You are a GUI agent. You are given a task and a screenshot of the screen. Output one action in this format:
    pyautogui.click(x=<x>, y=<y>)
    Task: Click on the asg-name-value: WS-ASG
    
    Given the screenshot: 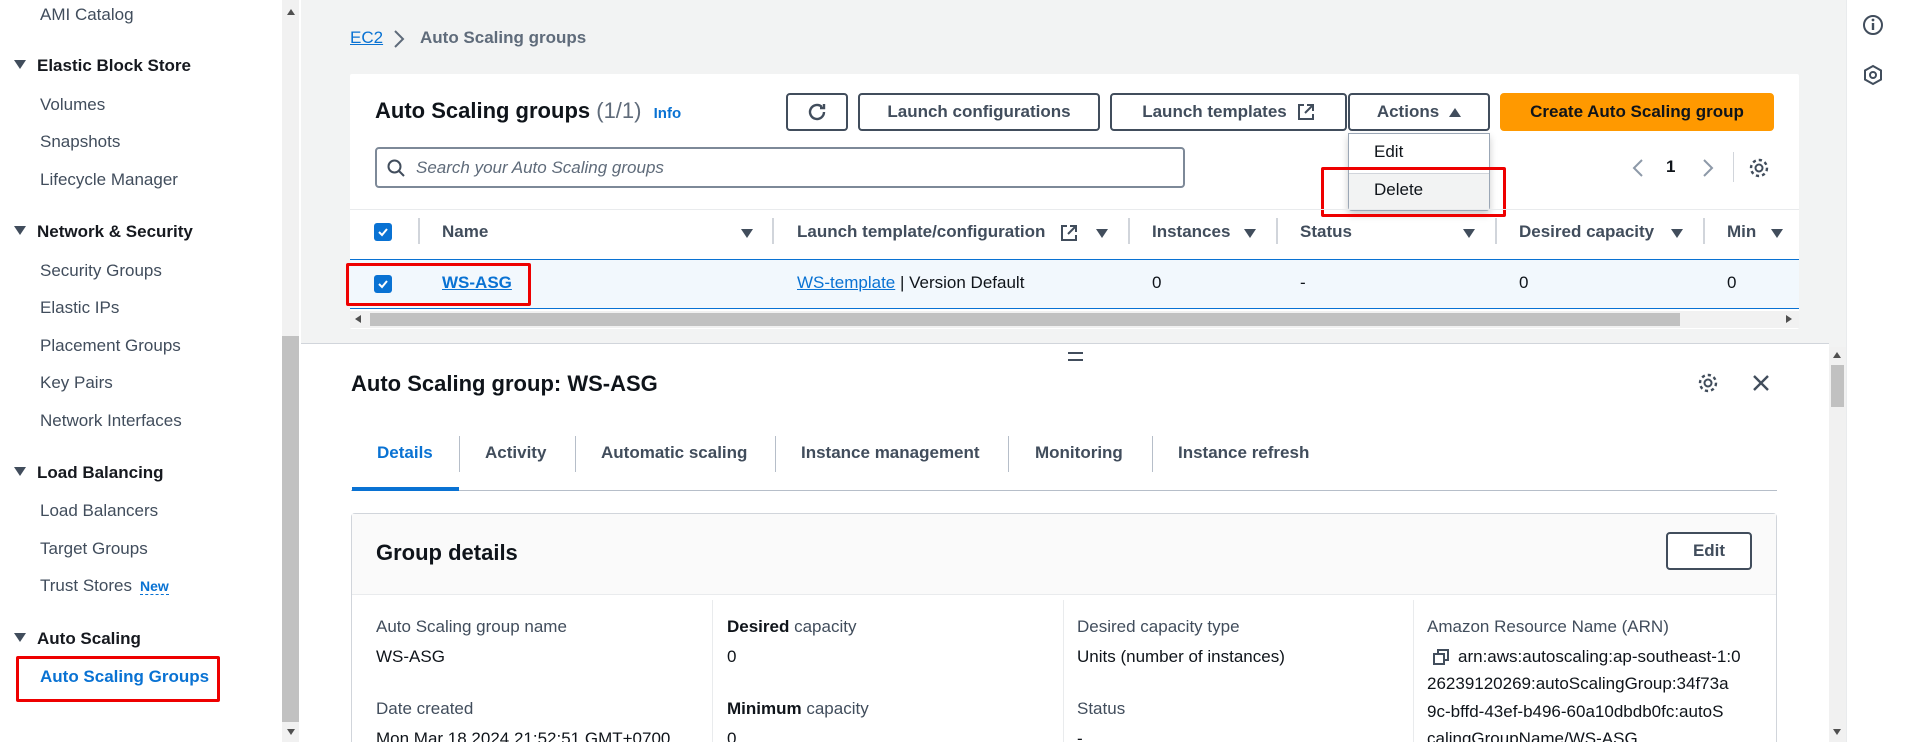 What is the action you would take?
    pyautogui.click(x=410, y=656)
    